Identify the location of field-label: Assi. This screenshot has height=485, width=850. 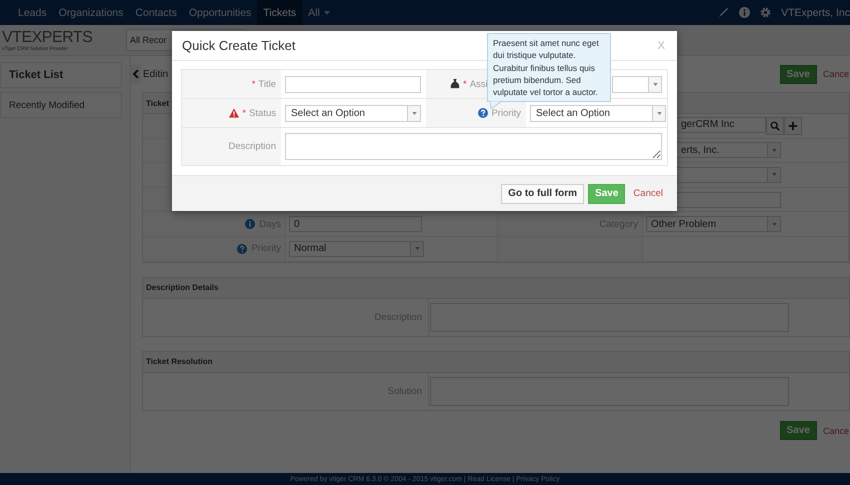
(479, 84).